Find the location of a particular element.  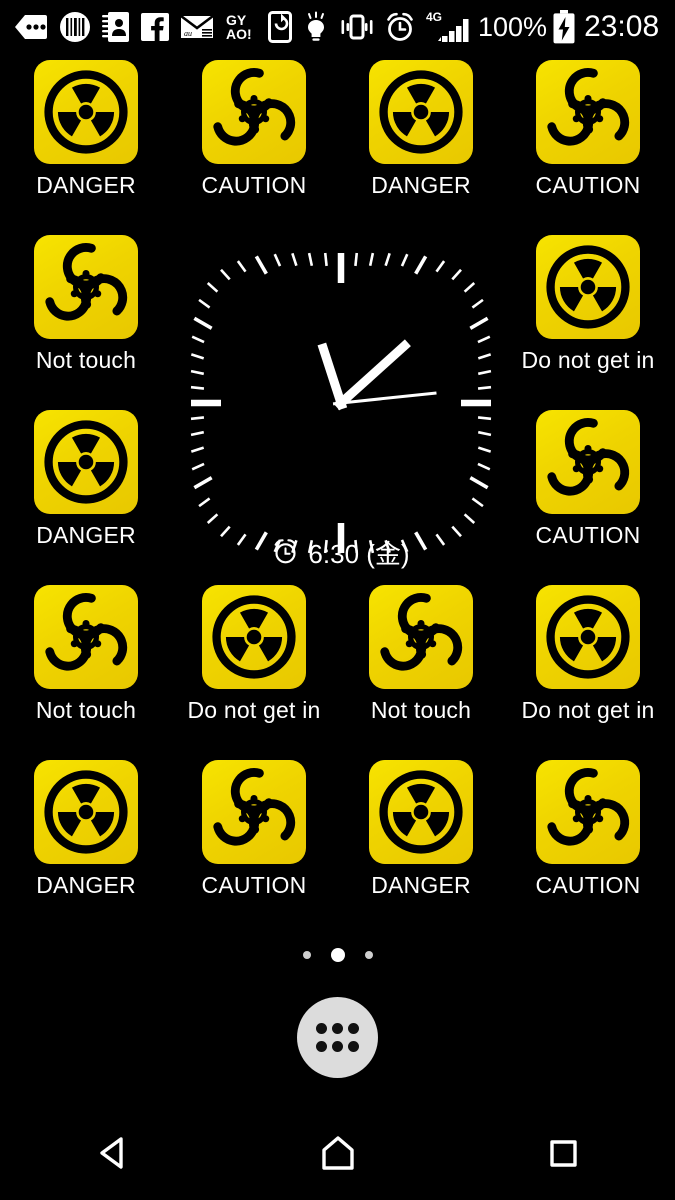

gyao-line-2: AO! is located at coordinates (239, 34).